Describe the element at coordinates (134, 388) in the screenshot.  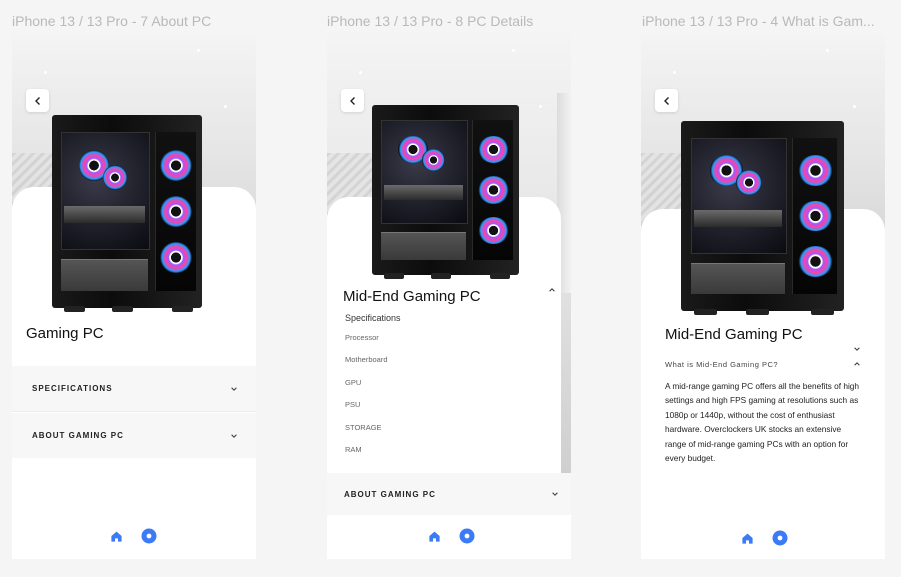
I see `accordion-specifications: SPECIFICATIONS` at that location.